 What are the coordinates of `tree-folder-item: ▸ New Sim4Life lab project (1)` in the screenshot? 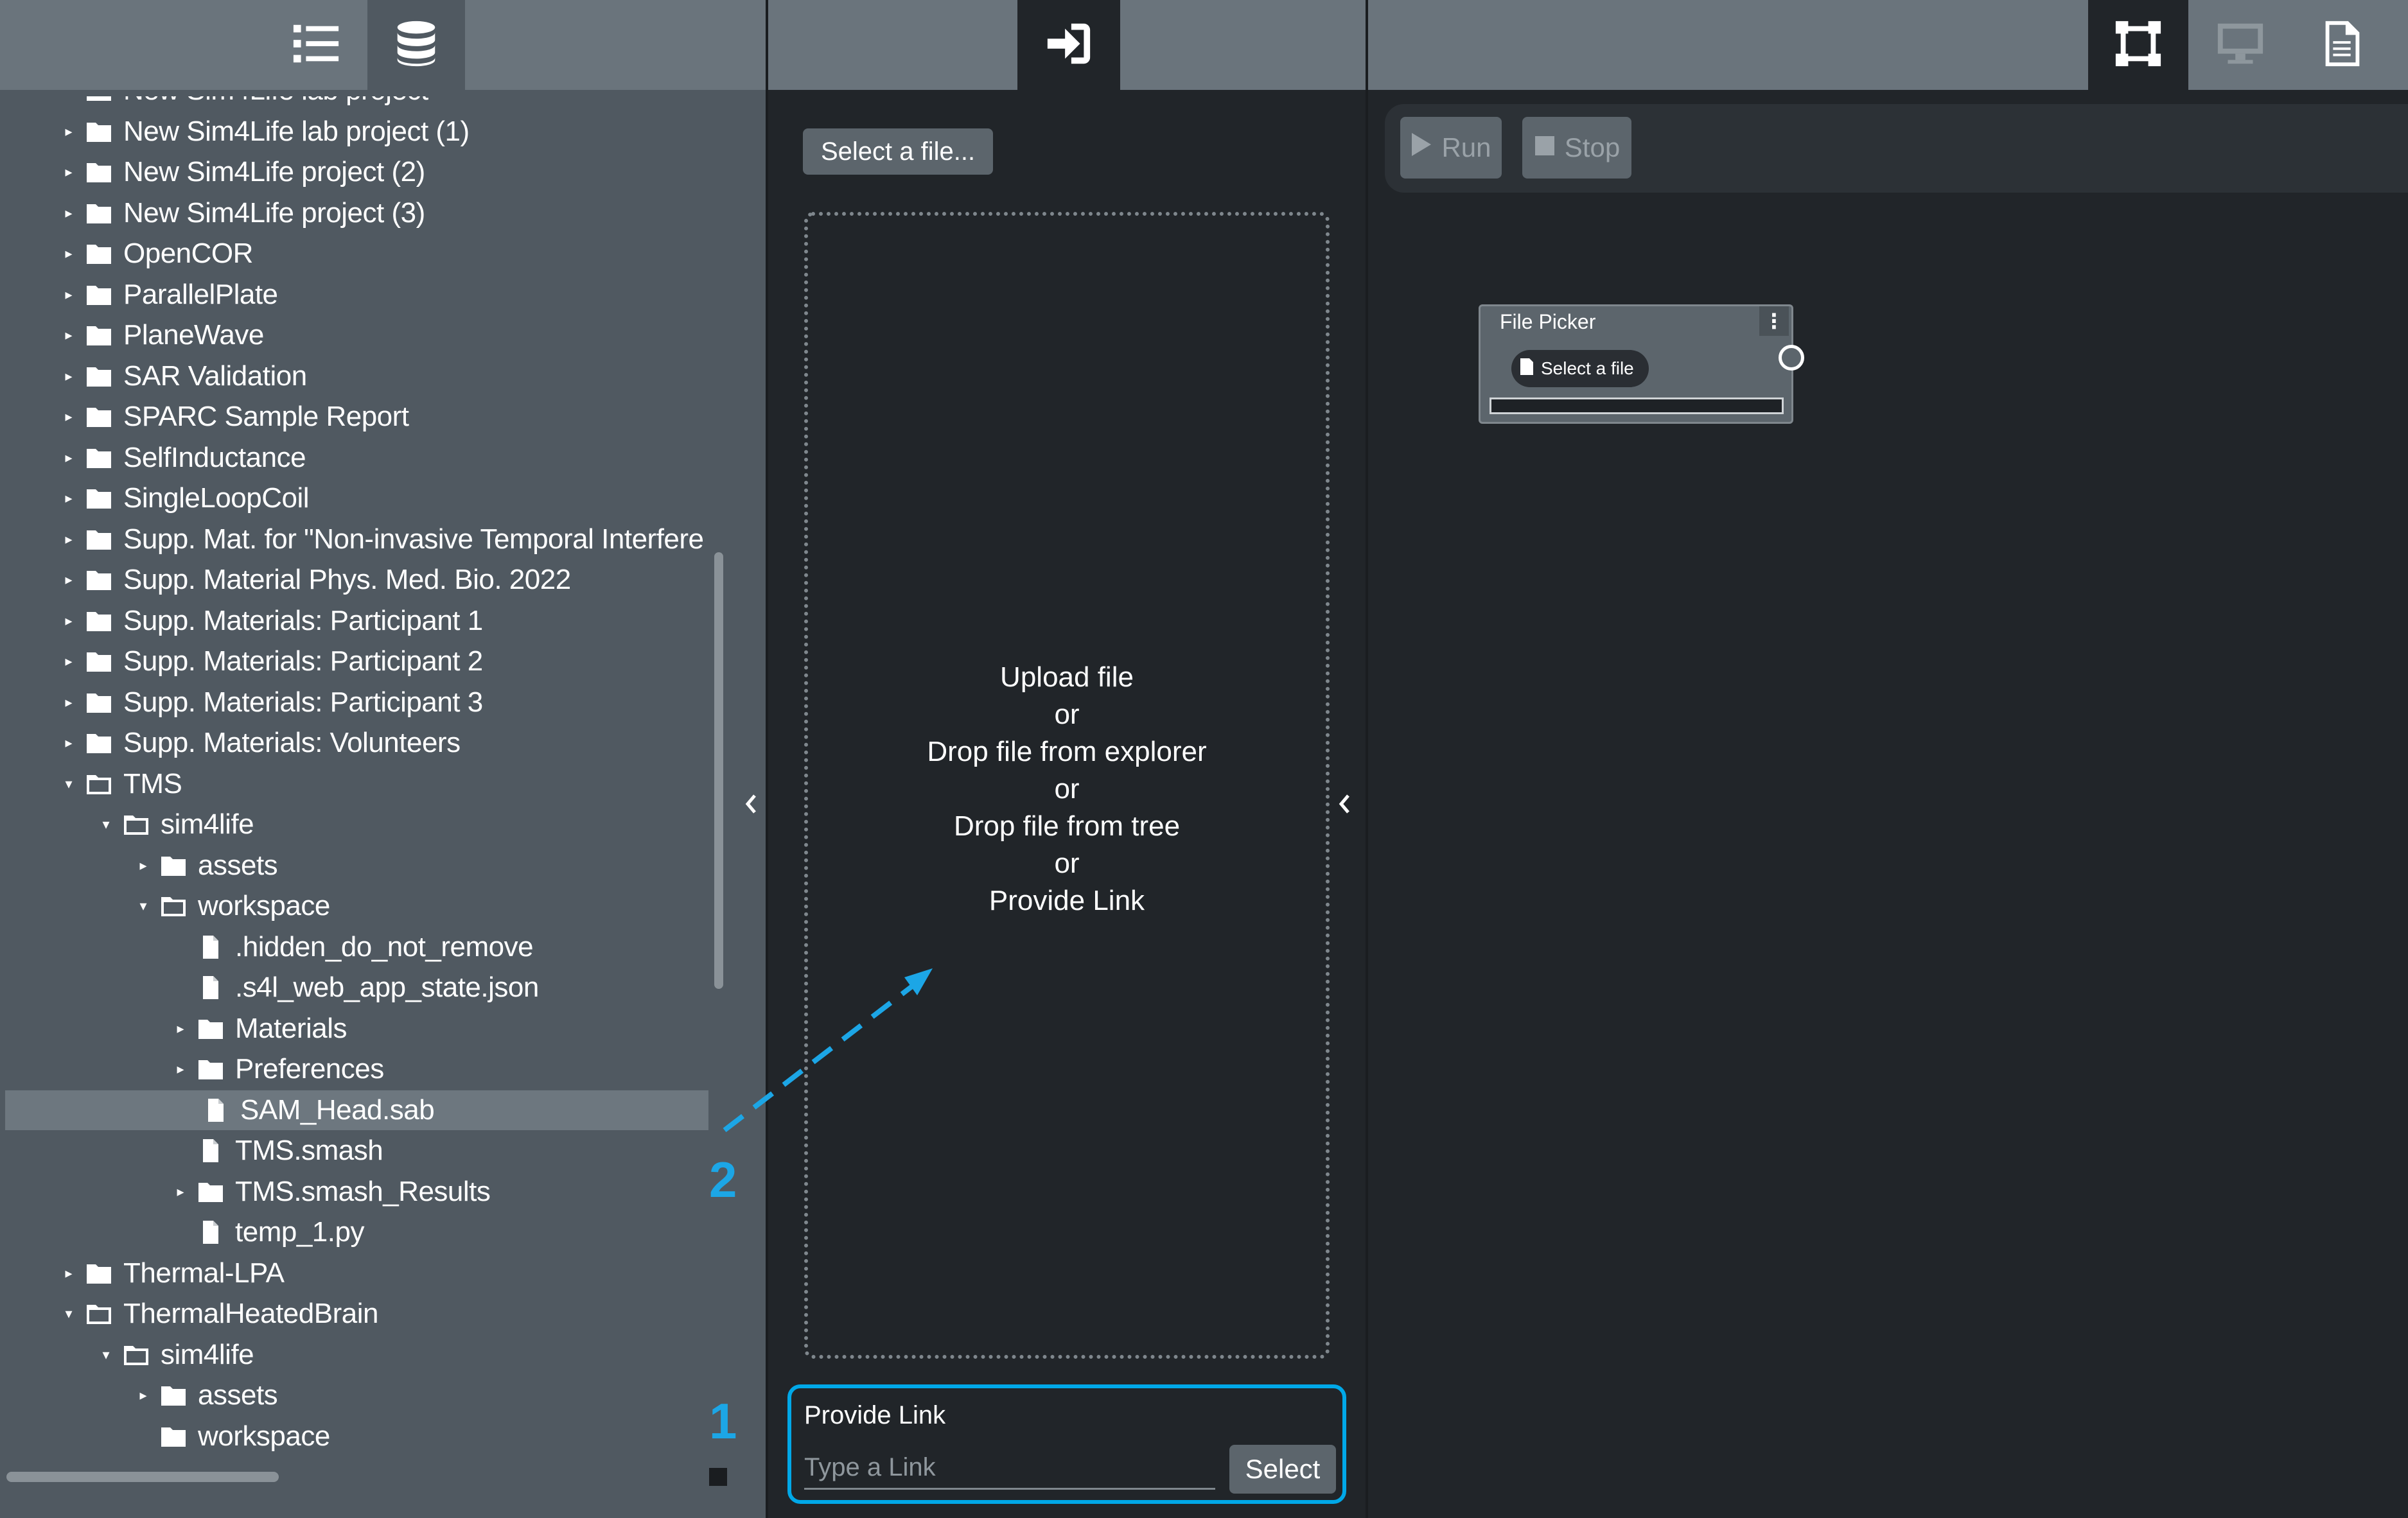 It's located at (356, 132).